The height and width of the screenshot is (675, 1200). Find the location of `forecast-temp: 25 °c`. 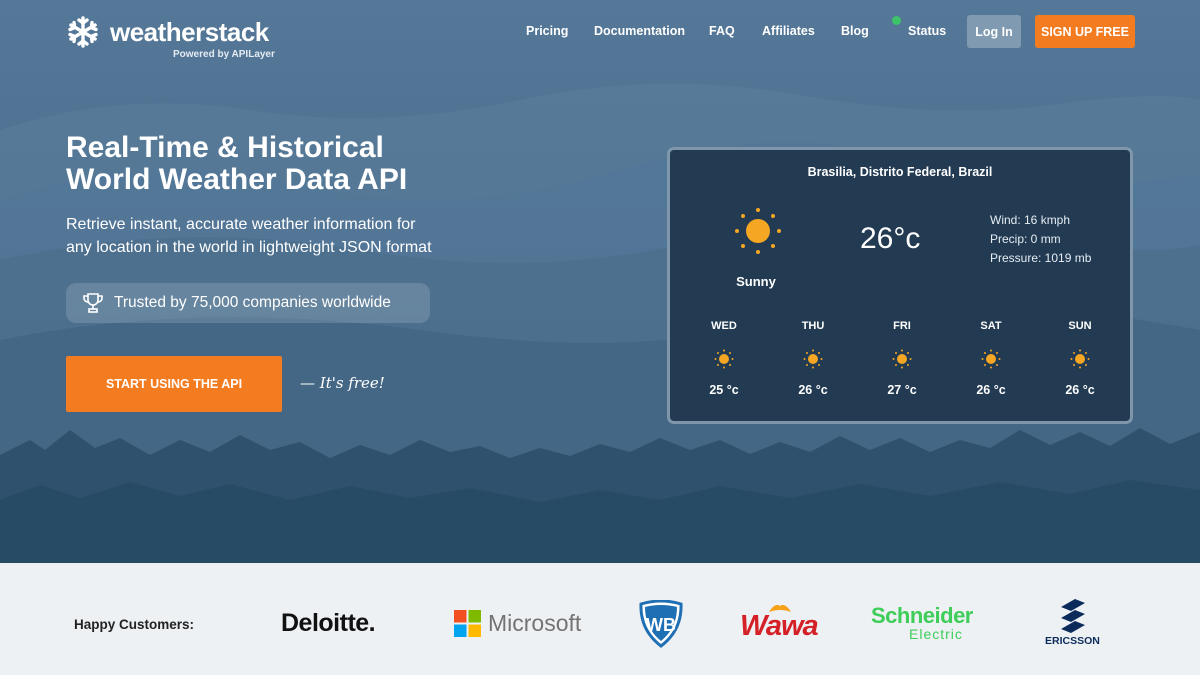

forecast-temp: 25 °c is located at coordinates (724, 390).